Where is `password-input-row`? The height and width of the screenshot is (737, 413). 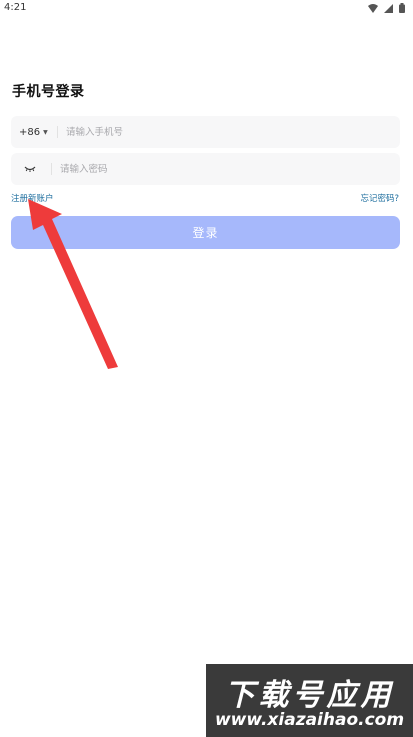 password-input-row is located at coordinates (205, 169).